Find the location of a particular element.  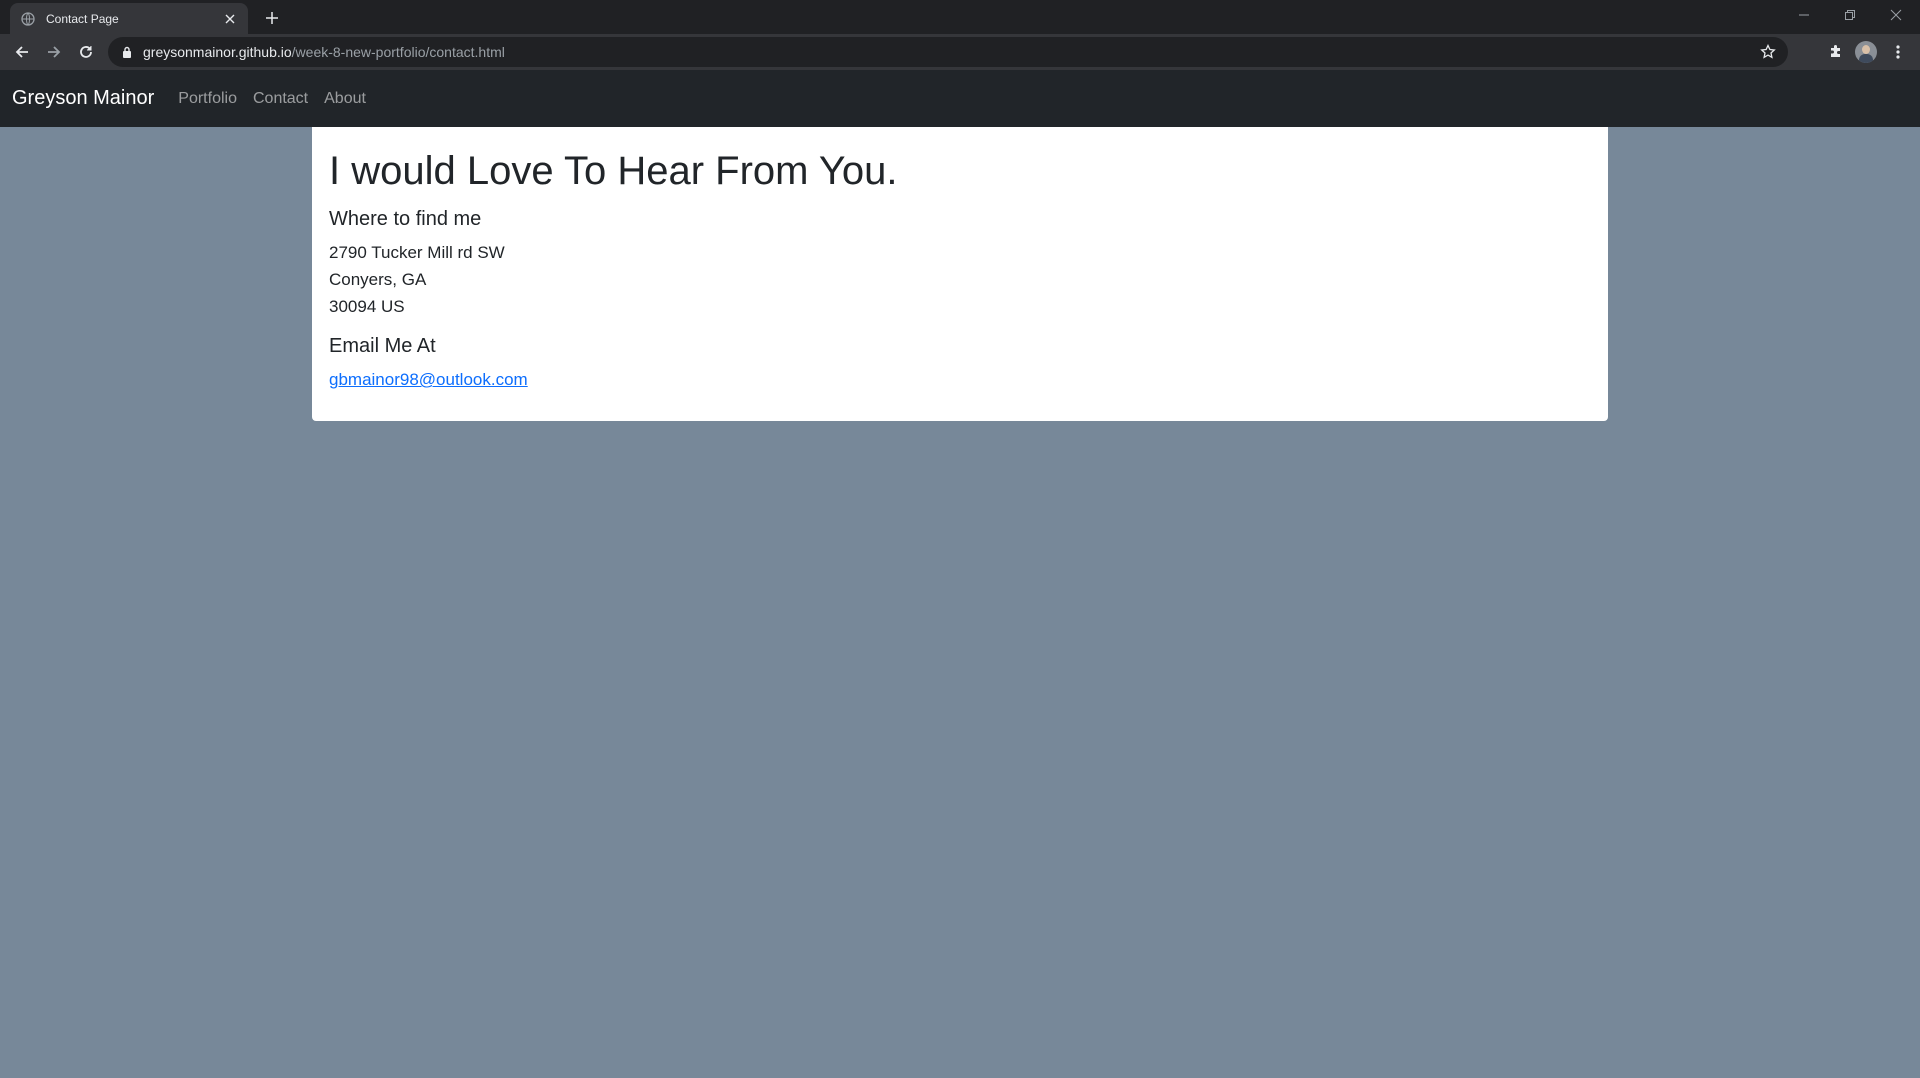

nav-link-about: About is located at coordinates (345, 99).